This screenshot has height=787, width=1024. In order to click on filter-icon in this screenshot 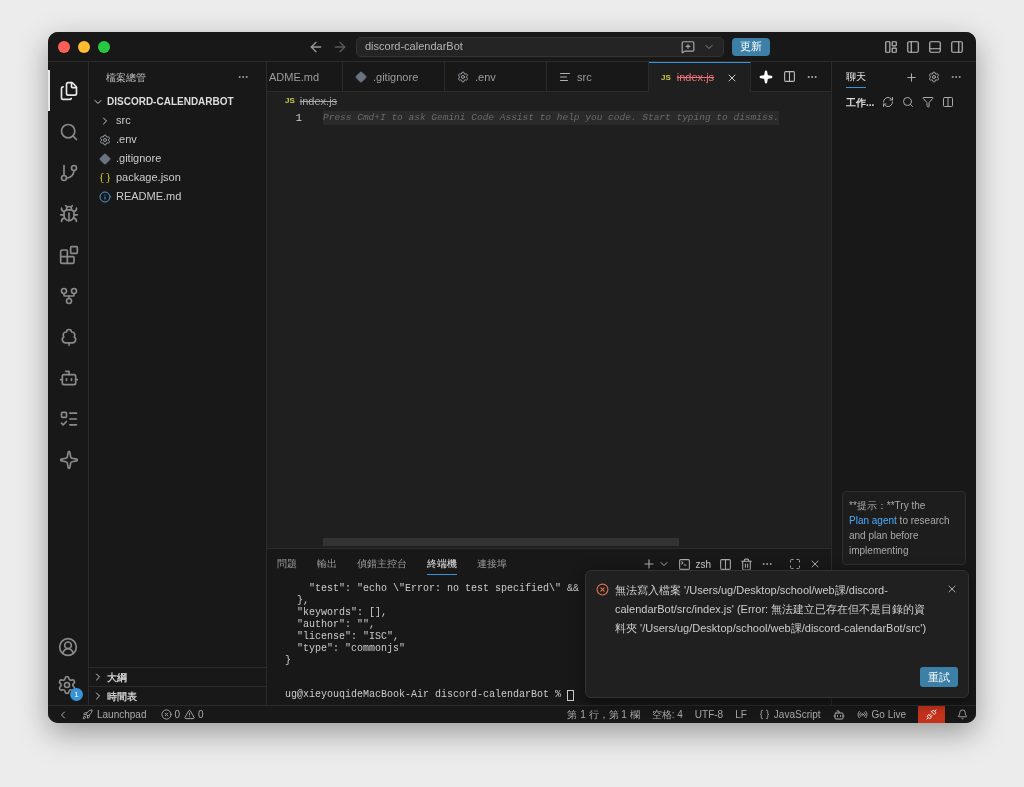, I will do `click(928, 102)`.